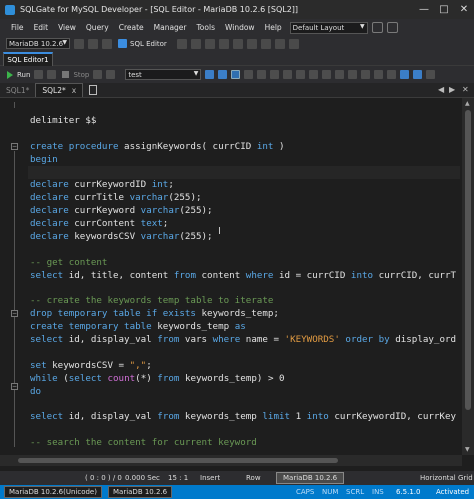 The height and width of the screenshot is (499, 474). What do you see at coordinates (237, 90) in the screenshot?
I see `sql-tab-strip: SQL1* SQL2* x ◀ ▶ ✕` at bounding box center [237, 90].